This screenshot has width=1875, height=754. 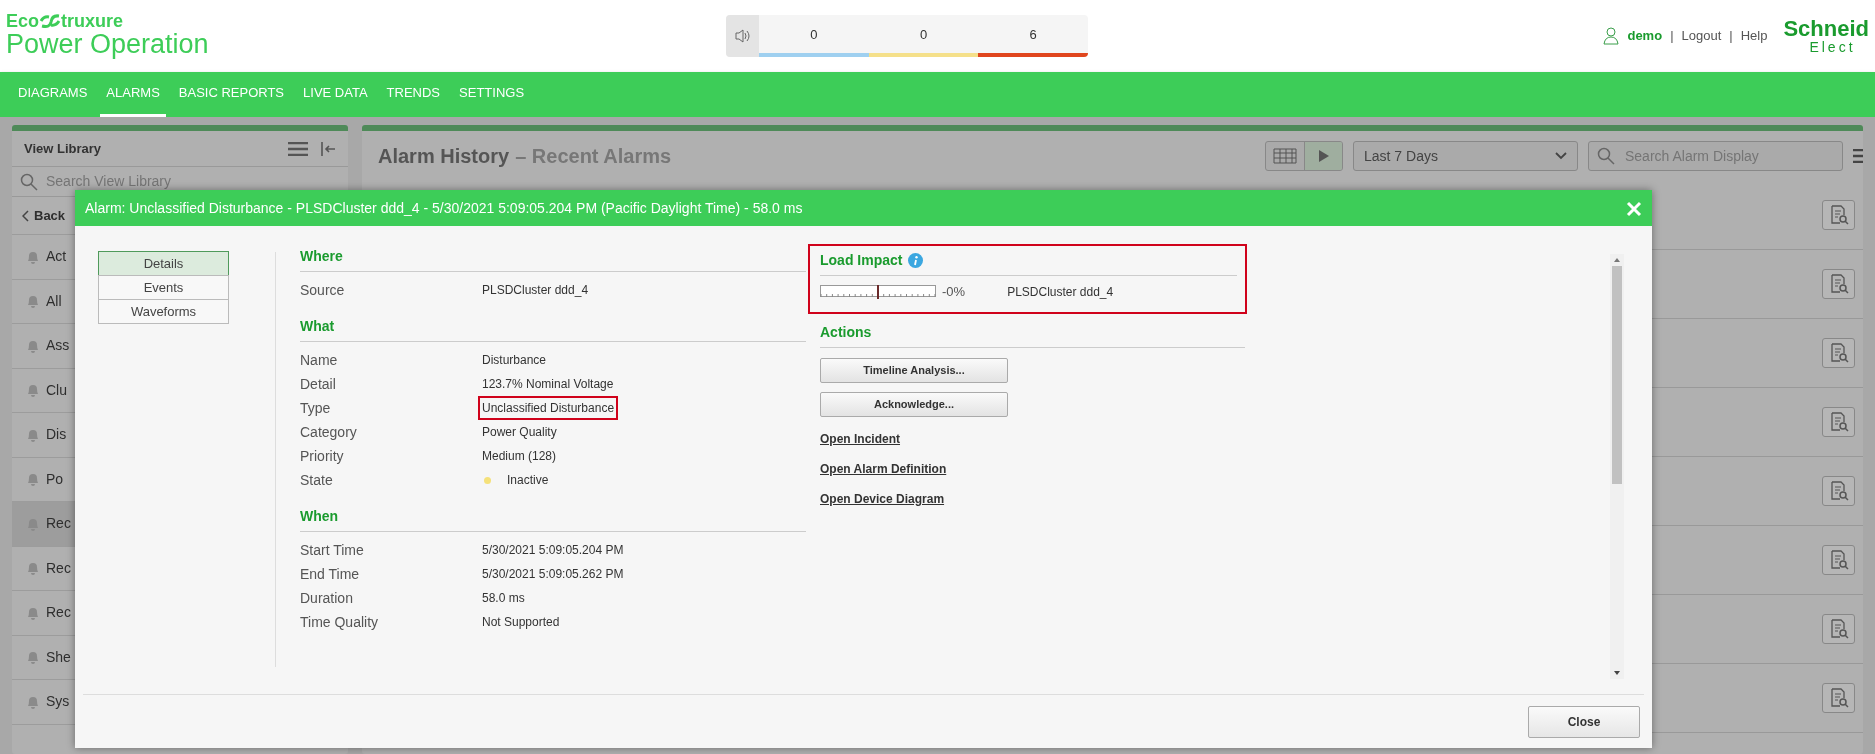 What do you see at coordinates (444, 156) in the screenshot?
I see `page-title: Alarm History` at bounding box center [444, 156].